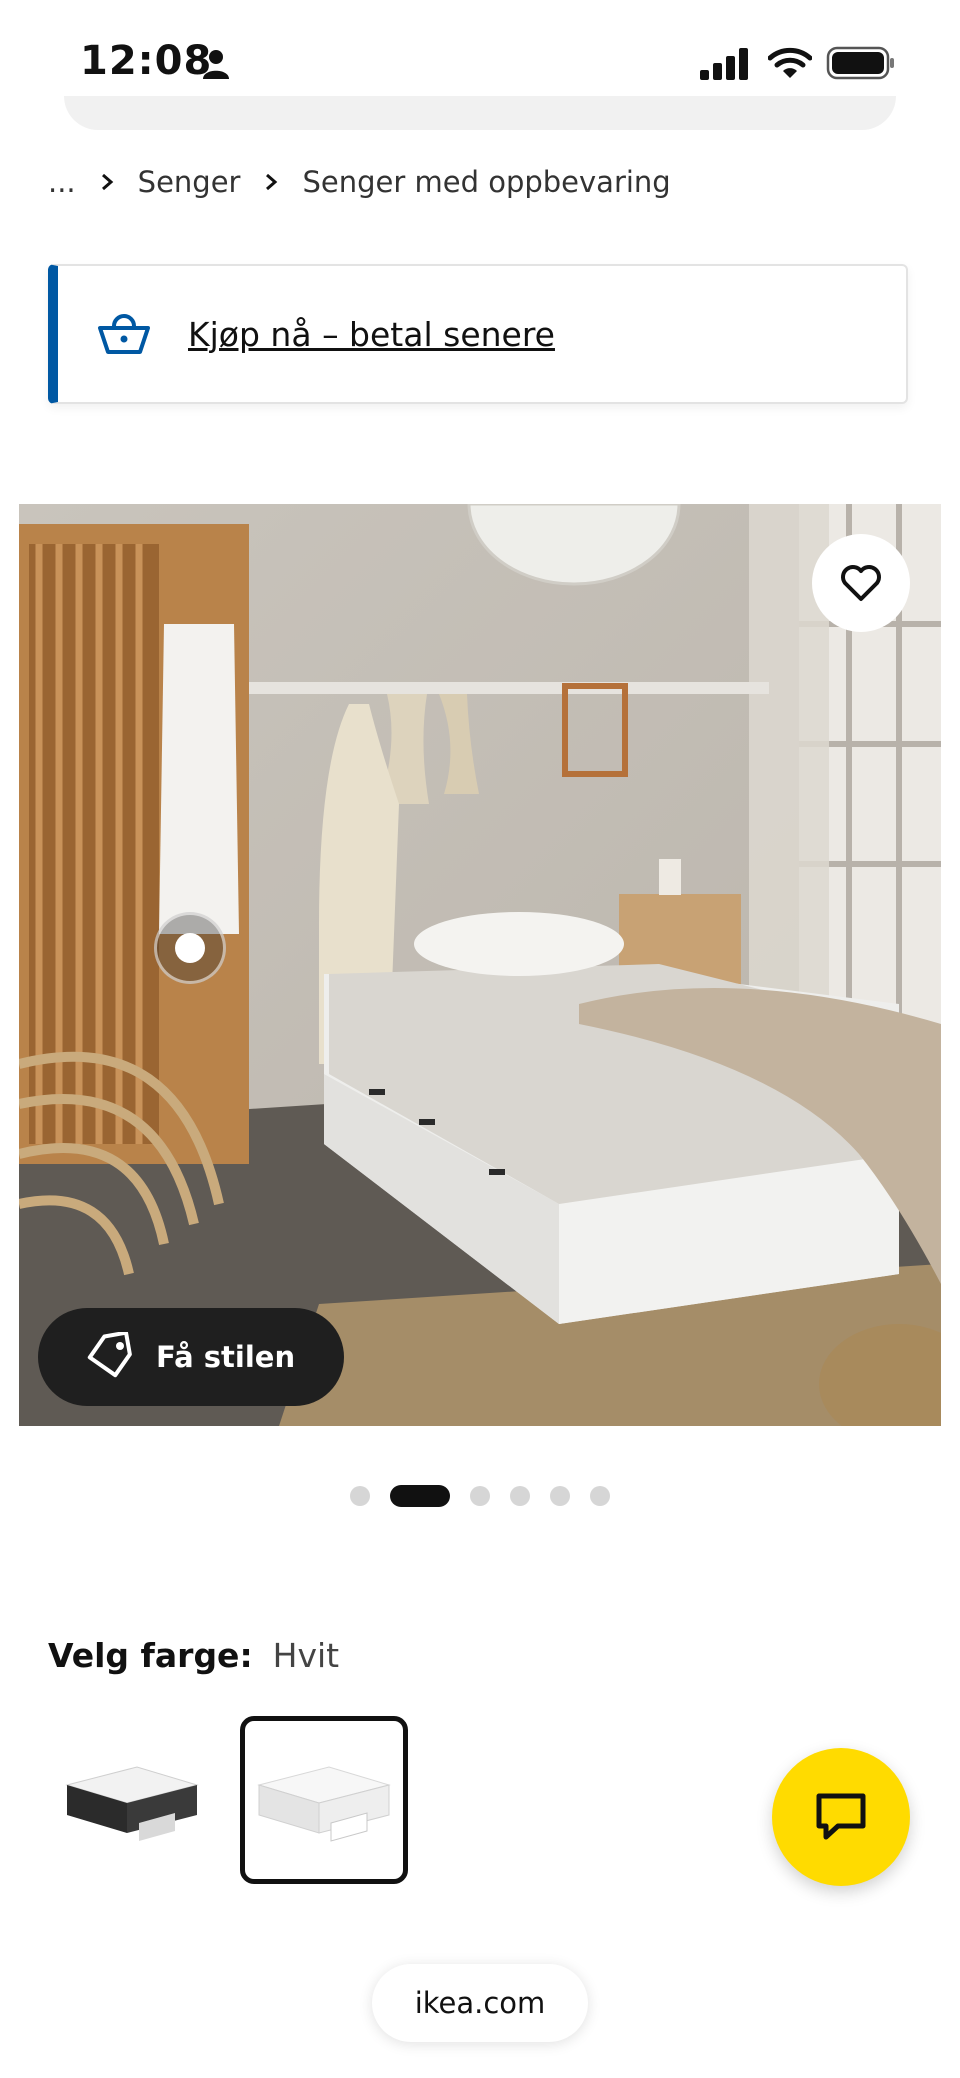 Image resolution: width=960 pixels, height=2078 pixels. I want to click on get-the-style-button: Få stilen, so click(191, 1357).